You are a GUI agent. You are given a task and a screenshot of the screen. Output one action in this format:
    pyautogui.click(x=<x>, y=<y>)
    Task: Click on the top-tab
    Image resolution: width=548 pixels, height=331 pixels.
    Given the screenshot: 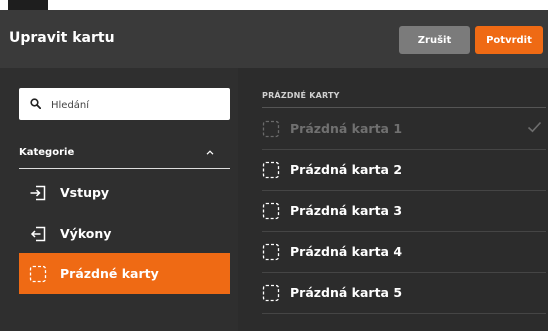 What is the action you would take?
    pyautogui.click(x=28, y=5)
    